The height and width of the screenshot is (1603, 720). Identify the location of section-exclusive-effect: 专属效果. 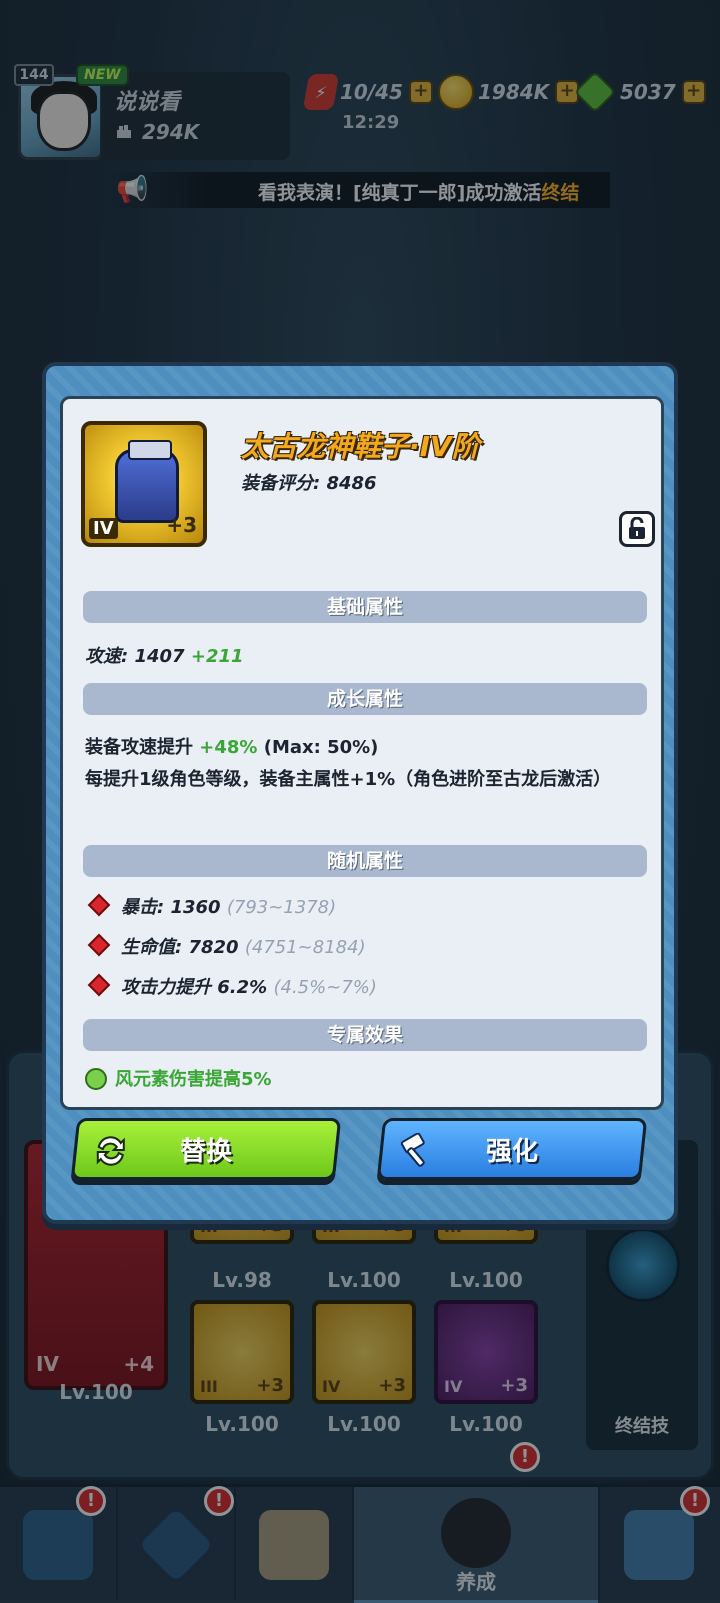
(365, 1035).